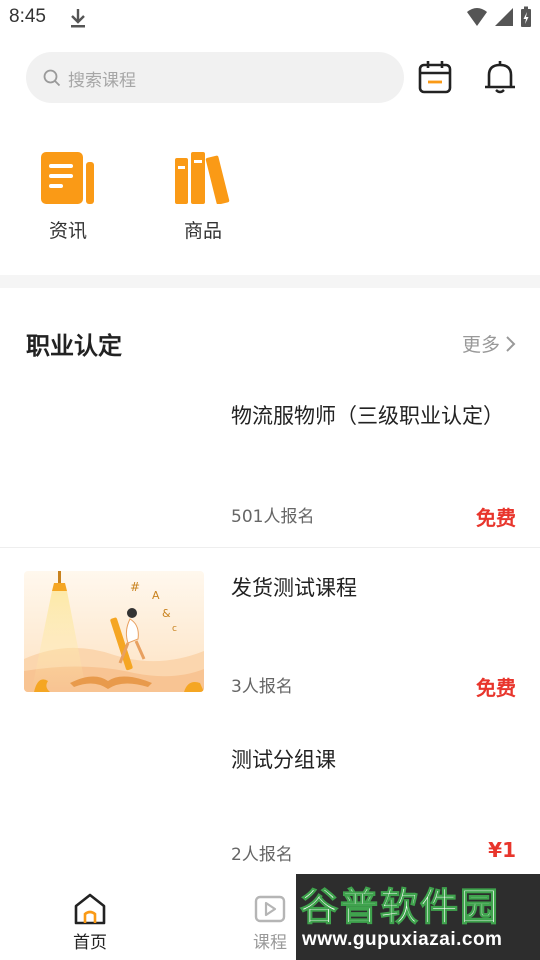 The width and height of the screenshot is (540, 960). I want to click on status-bar: 8:45, so click(270, 18).